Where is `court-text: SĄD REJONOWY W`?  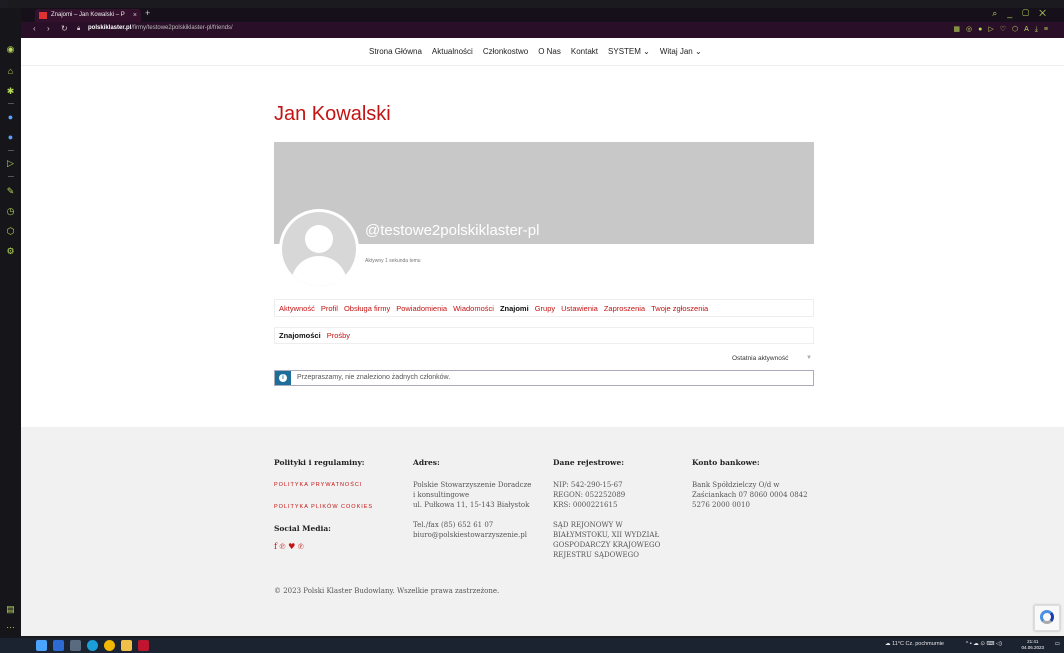
court-text: SĄD REJONOWY W is located at coordinates (588, 525).